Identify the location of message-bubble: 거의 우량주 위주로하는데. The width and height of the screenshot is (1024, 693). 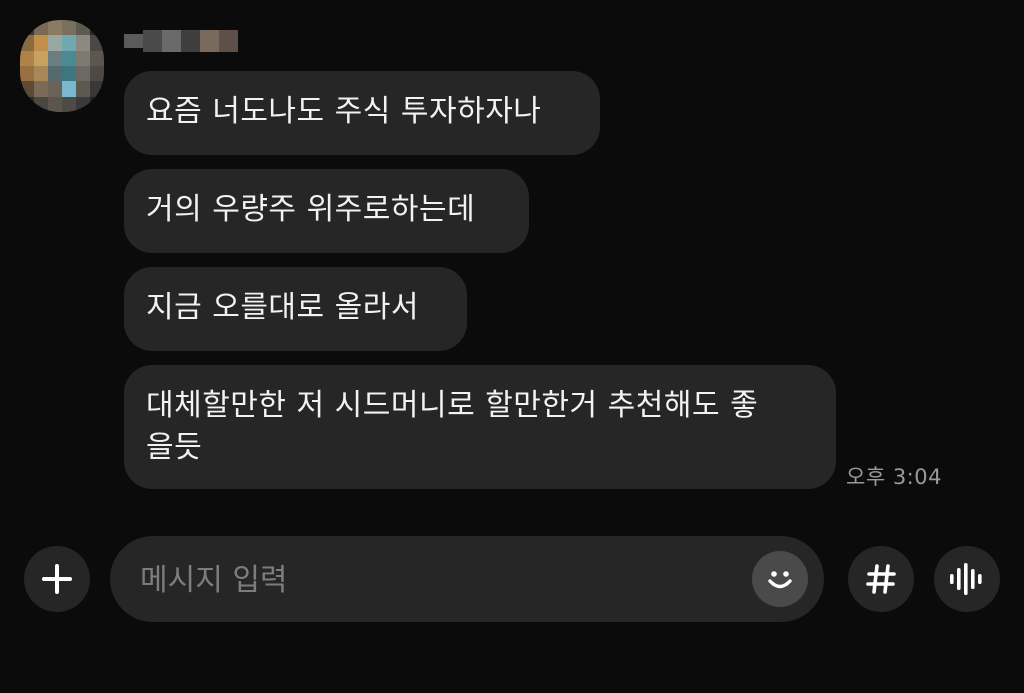
(326, 211).